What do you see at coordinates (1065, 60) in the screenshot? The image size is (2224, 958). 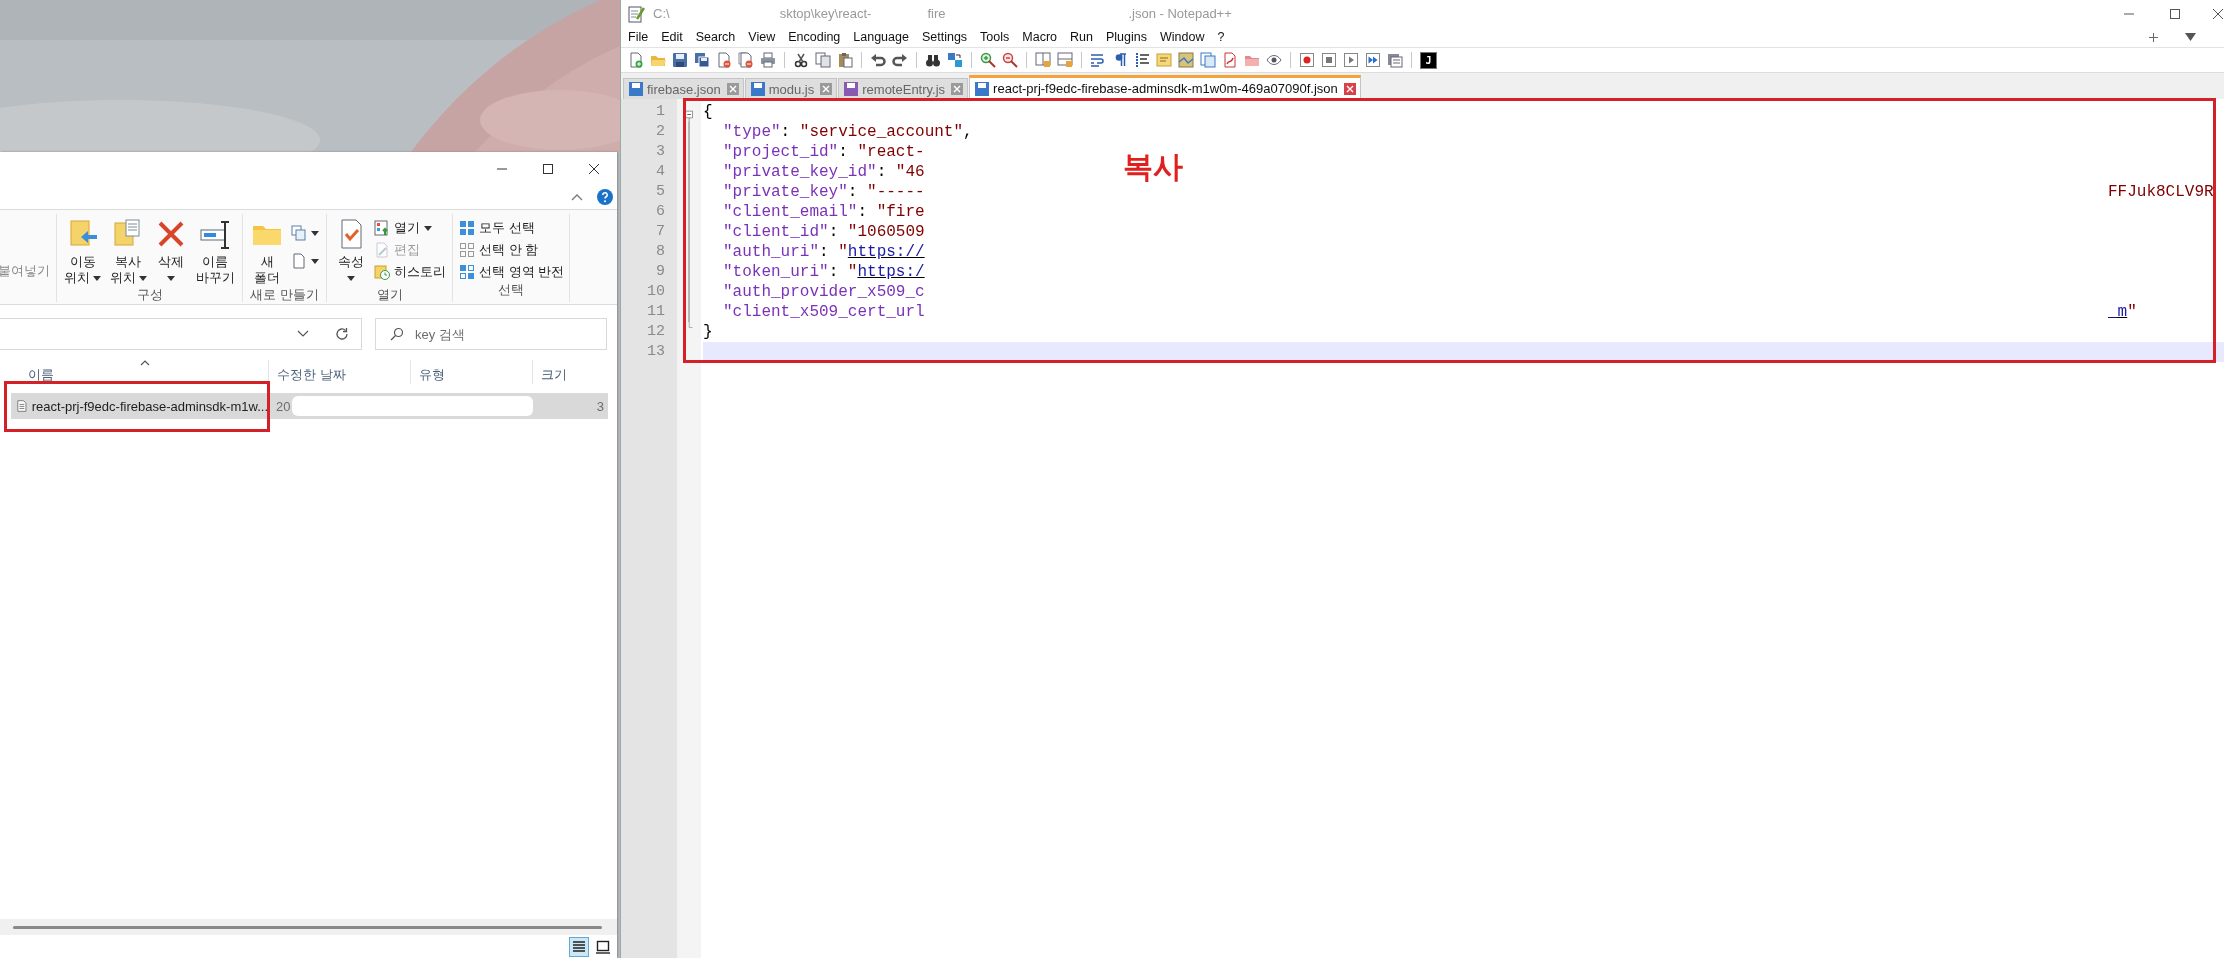 I see `sync-horizontal-icon` at bounding box center [1065, 60].